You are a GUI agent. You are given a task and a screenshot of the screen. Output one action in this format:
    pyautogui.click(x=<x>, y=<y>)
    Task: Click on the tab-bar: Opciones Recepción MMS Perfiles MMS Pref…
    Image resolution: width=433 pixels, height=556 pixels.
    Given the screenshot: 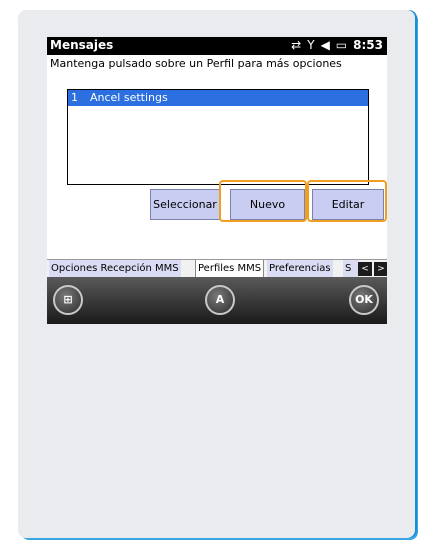 What is the action you would take?
    pyautogui.click(x=217, y=268)
    